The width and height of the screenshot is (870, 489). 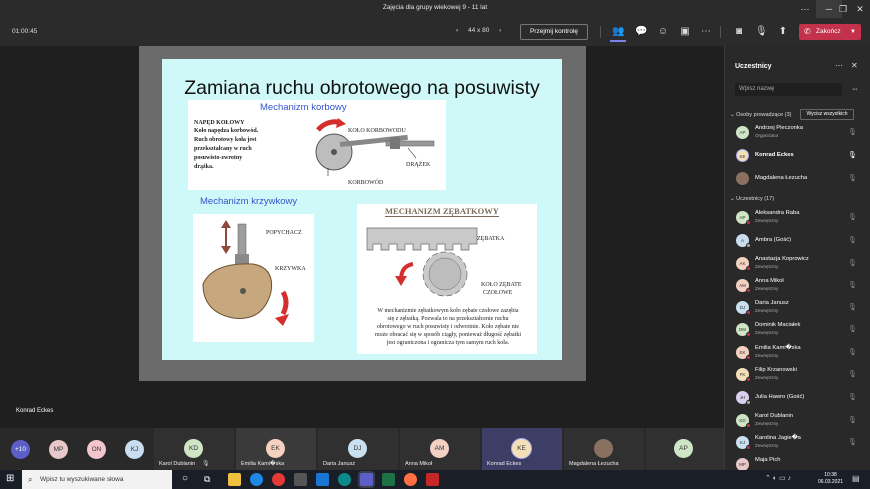 What do you see at coordinates (685, 32) in the screenshot?
I see `rooms-icon: ▣` at bounding box center [685, 32].